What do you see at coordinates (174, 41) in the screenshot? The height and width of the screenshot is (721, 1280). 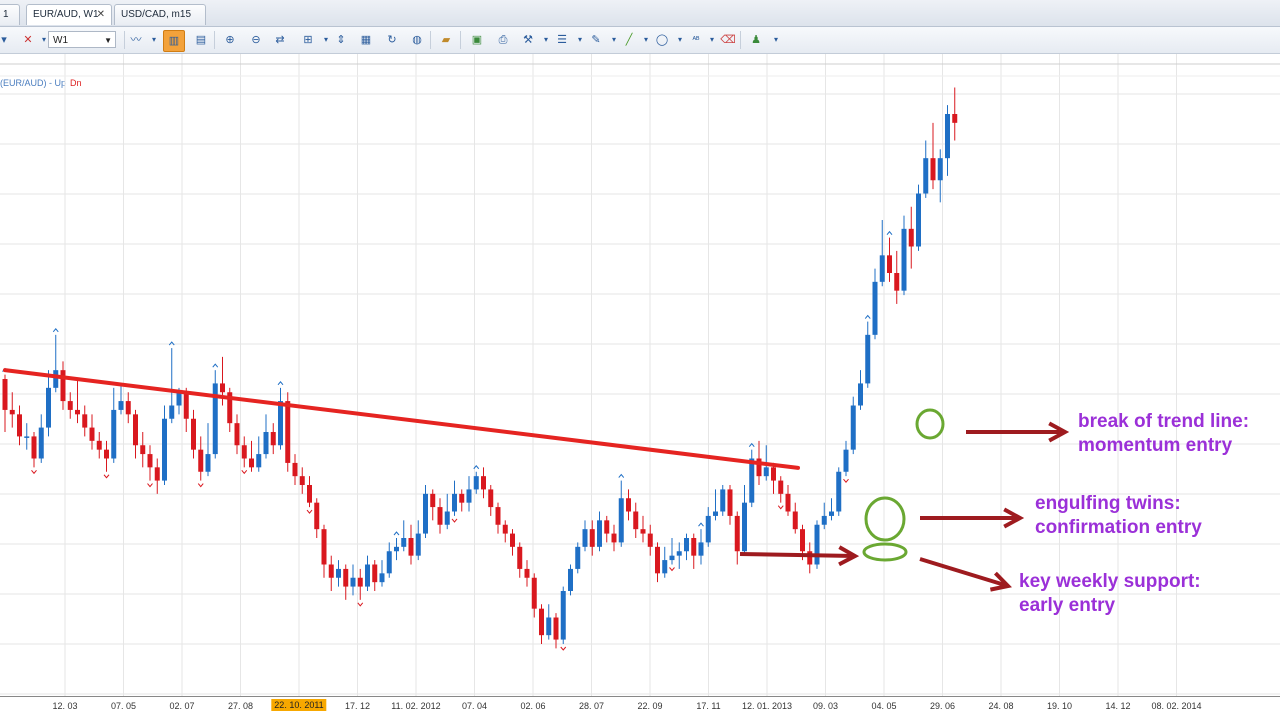 I see `candle-chart-icon: ▥` at bounding box center [174, 41].